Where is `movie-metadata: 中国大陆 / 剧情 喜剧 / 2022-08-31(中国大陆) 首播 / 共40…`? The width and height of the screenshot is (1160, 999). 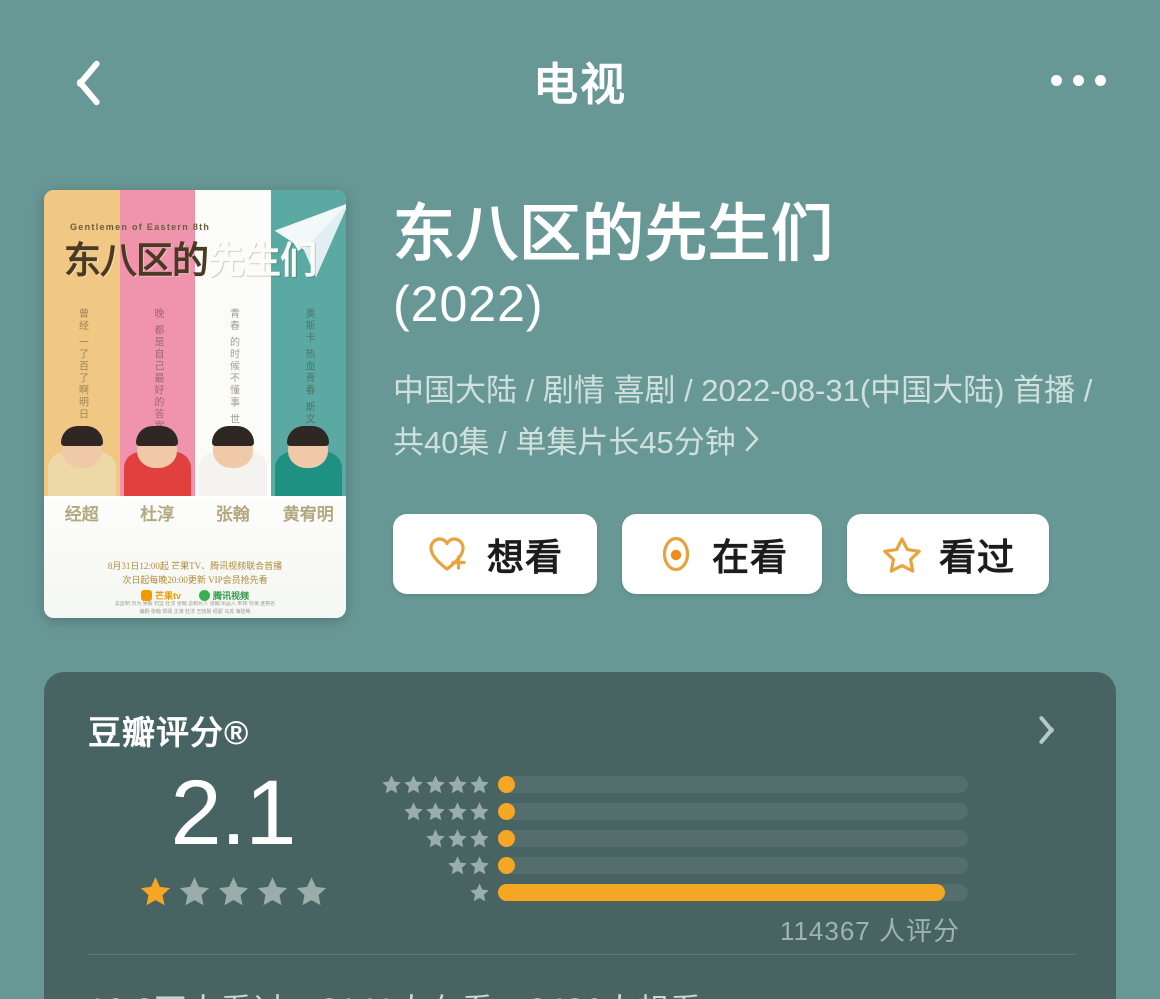
movie-metadata: 中国大陆 / 剧情 喜剧 / 2022-08-31(中国大陆) 首播 / 共40… is located at coordinates (753, 416).